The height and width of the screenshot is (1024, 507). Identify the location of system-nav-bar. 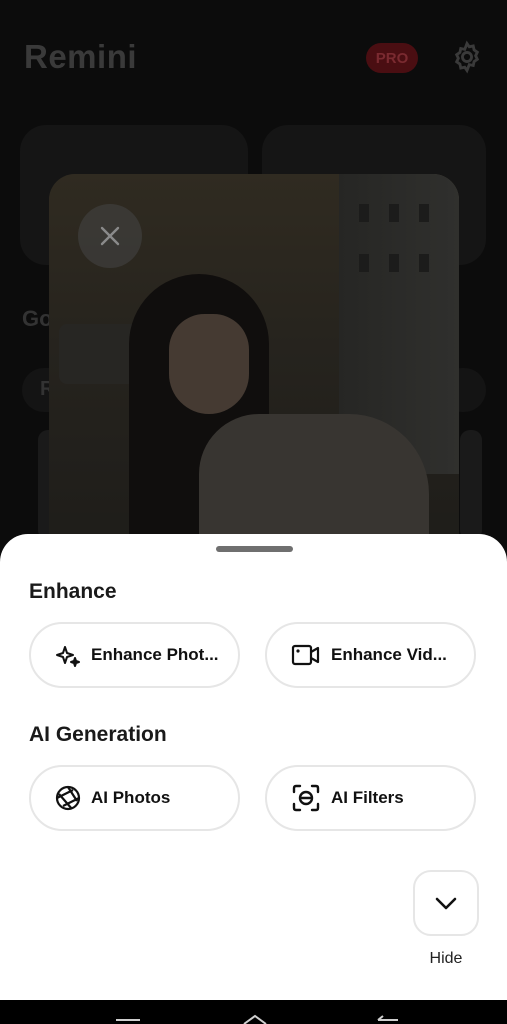
(253, 1012).